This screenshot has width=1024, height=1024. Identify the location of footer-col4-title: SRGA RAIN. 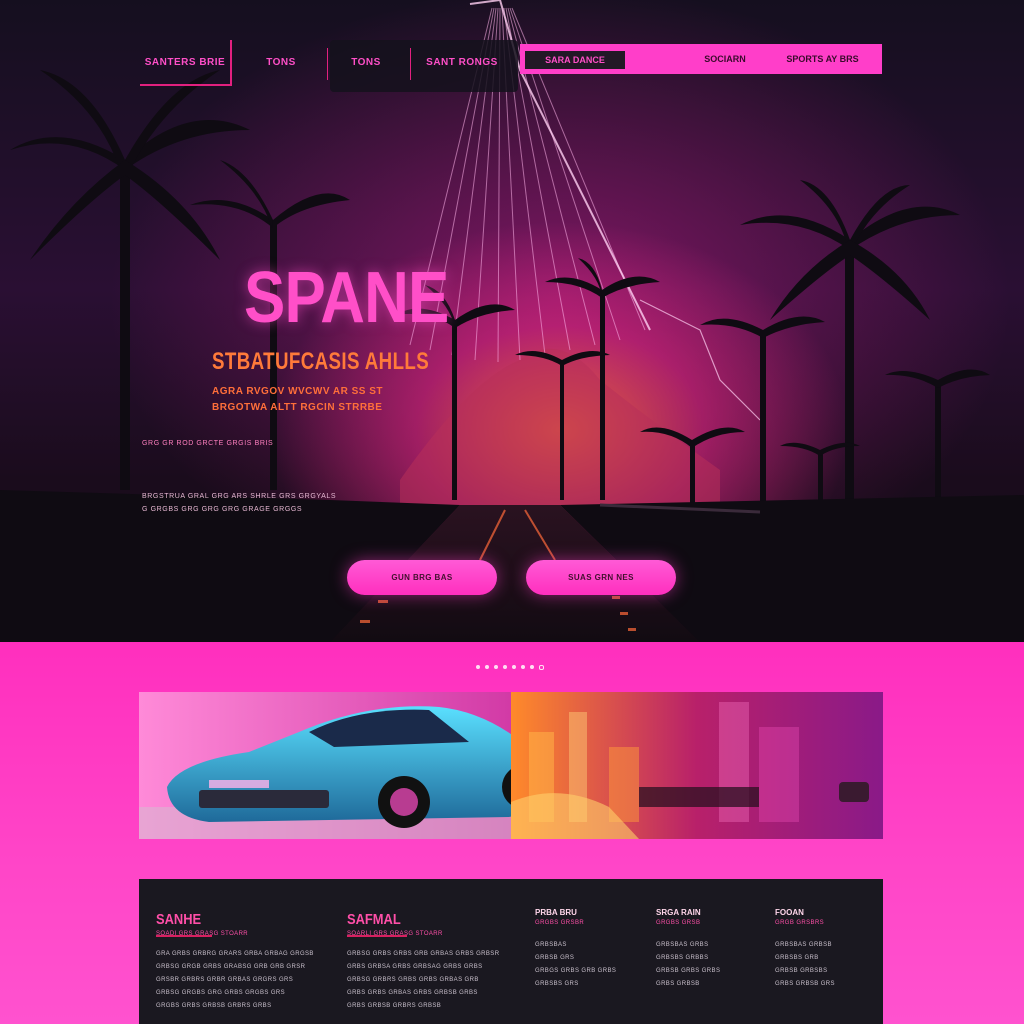
(678, 912).